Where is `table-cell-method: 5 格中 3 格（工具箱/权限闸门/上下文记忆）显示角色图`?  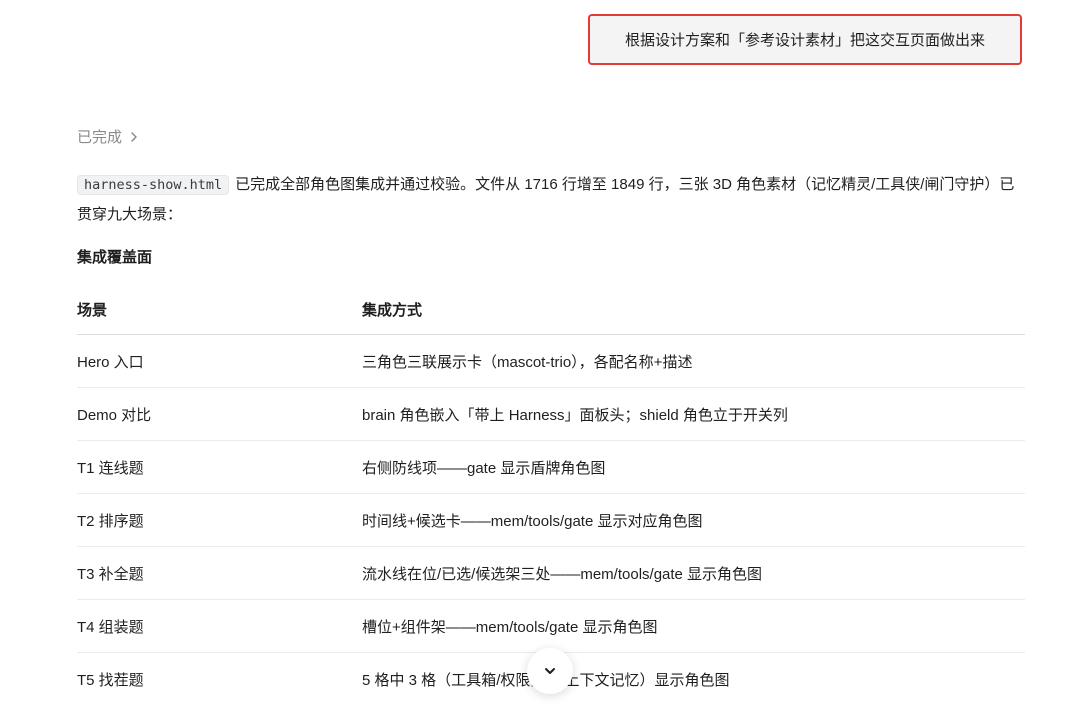 table-cell-method: 5 格中 3 格（工具箱/权限闸门/上下文记忆）显示角色图 is located at coordinates (693, 678).